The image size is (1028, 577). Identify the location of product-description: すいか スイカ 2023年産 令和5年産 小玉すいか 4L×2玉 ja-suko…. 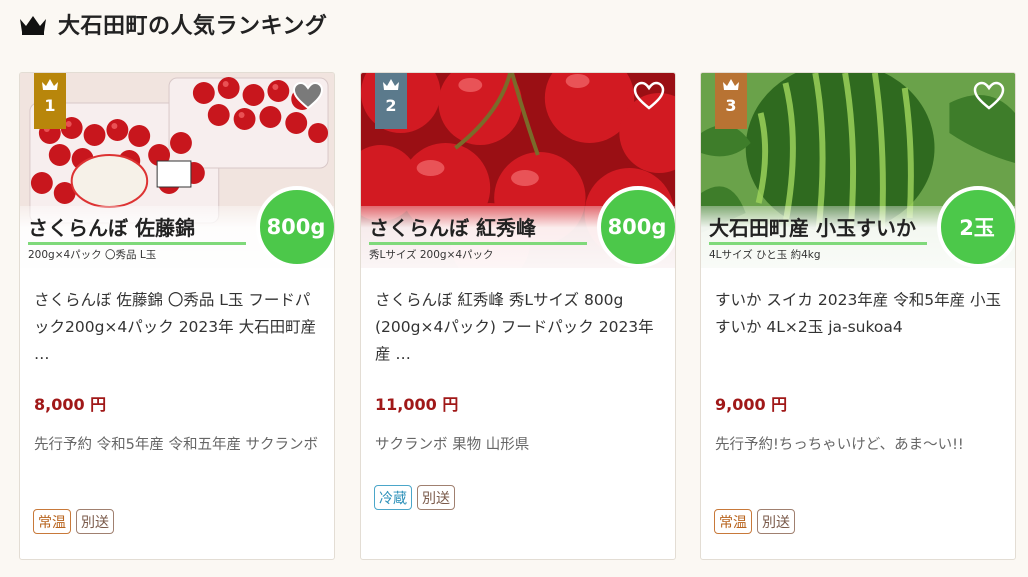
(859, 314).